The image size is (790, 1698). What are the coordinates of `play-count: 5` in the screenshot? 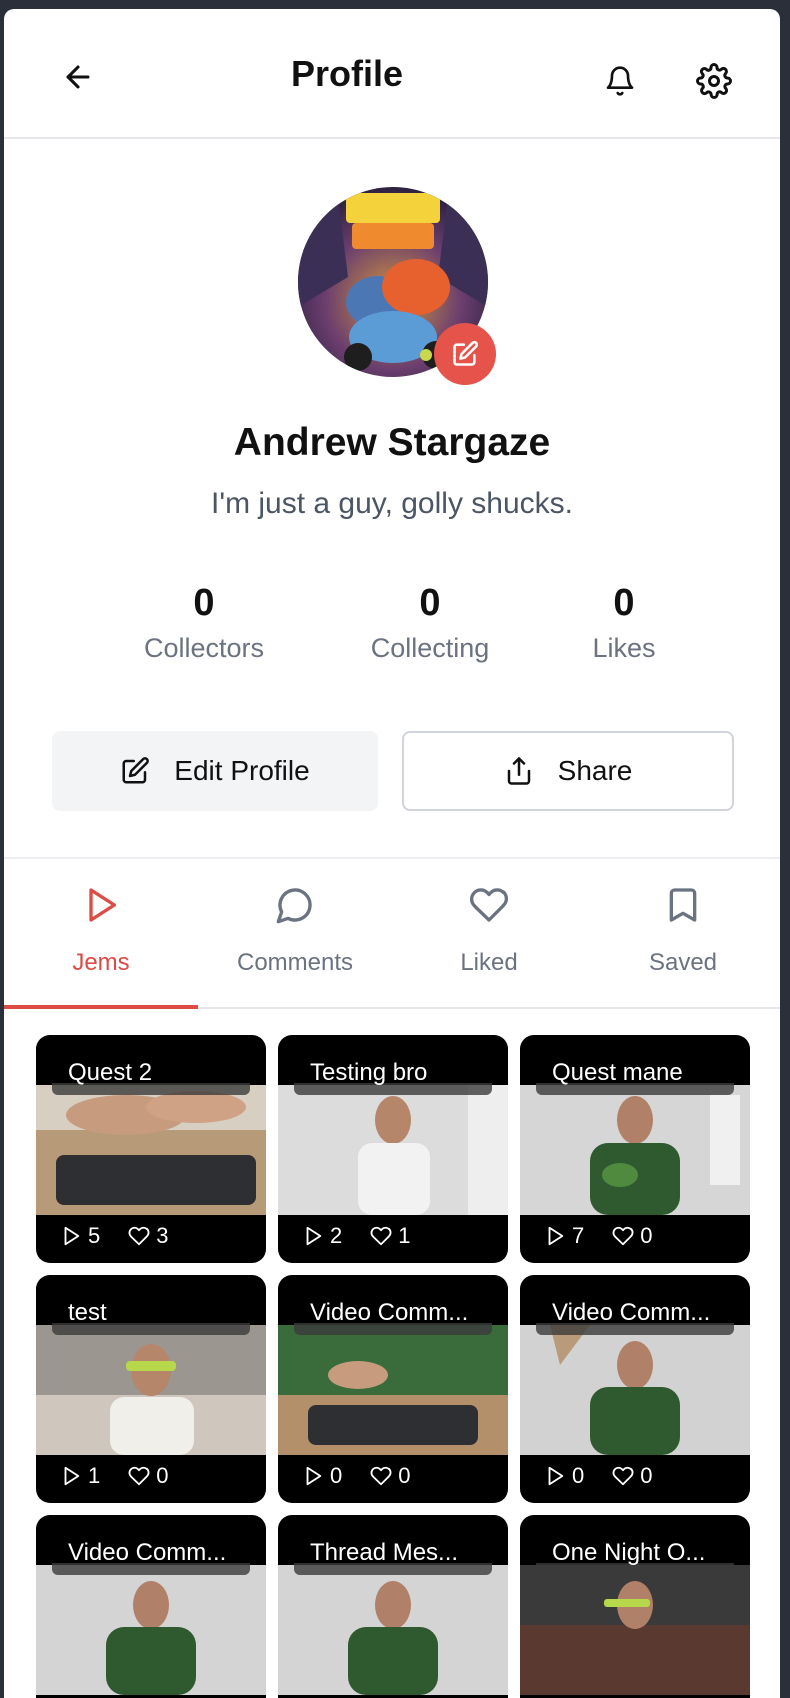 It's located at (94, 1235).